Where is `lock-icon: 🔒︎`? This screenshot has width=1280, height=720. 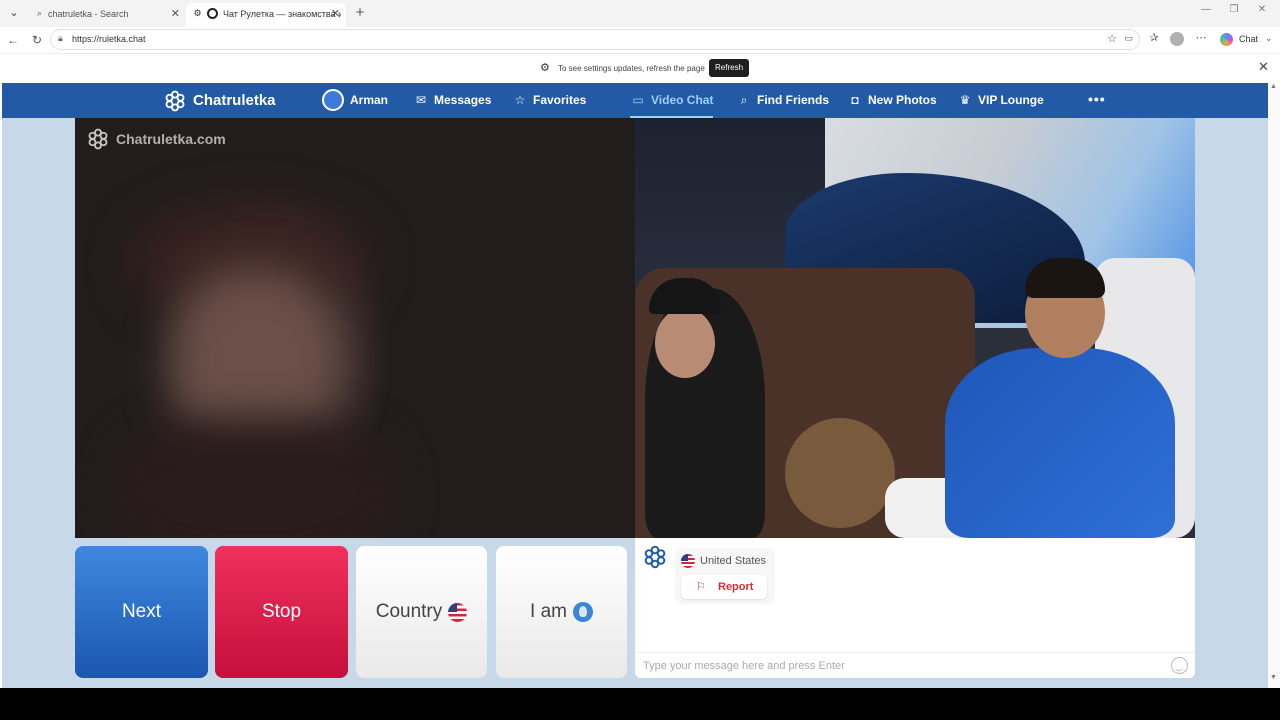
lock-icon: 🔒︎ is located at coordinates (60, 38).